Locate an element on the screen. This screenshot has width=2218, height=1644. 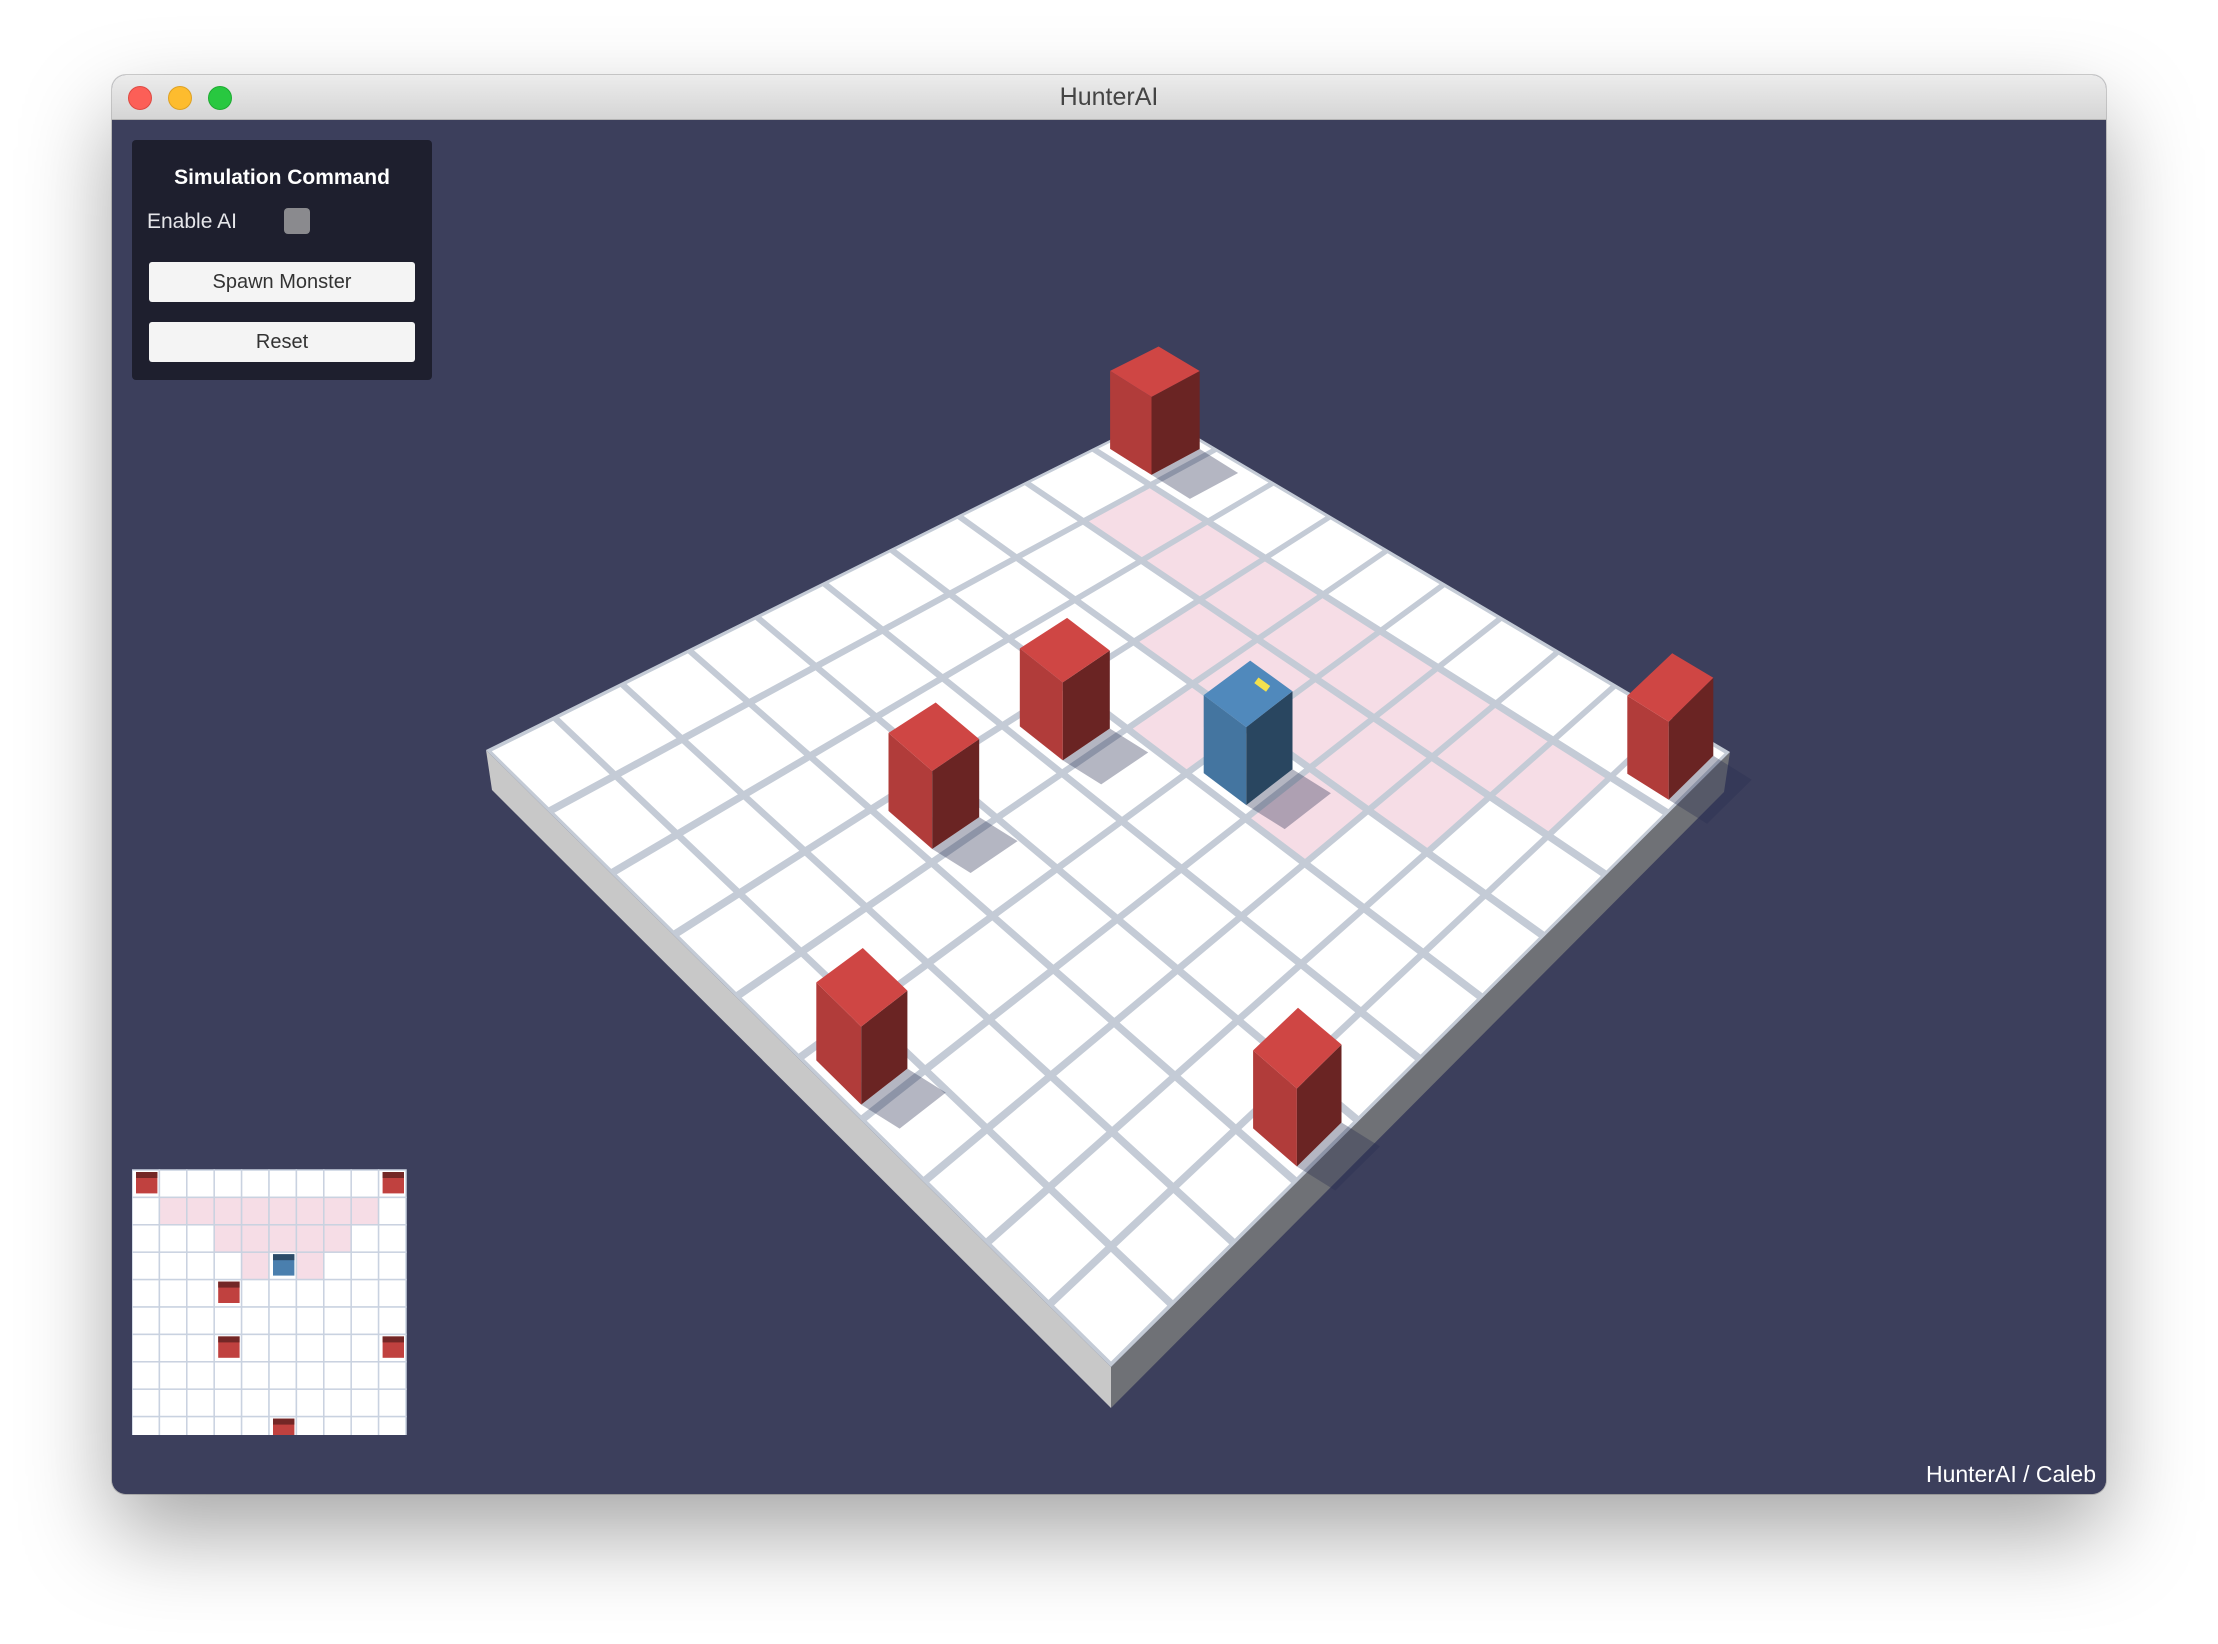
title-bar: HunterAI is located at coordinates (1109, 97).